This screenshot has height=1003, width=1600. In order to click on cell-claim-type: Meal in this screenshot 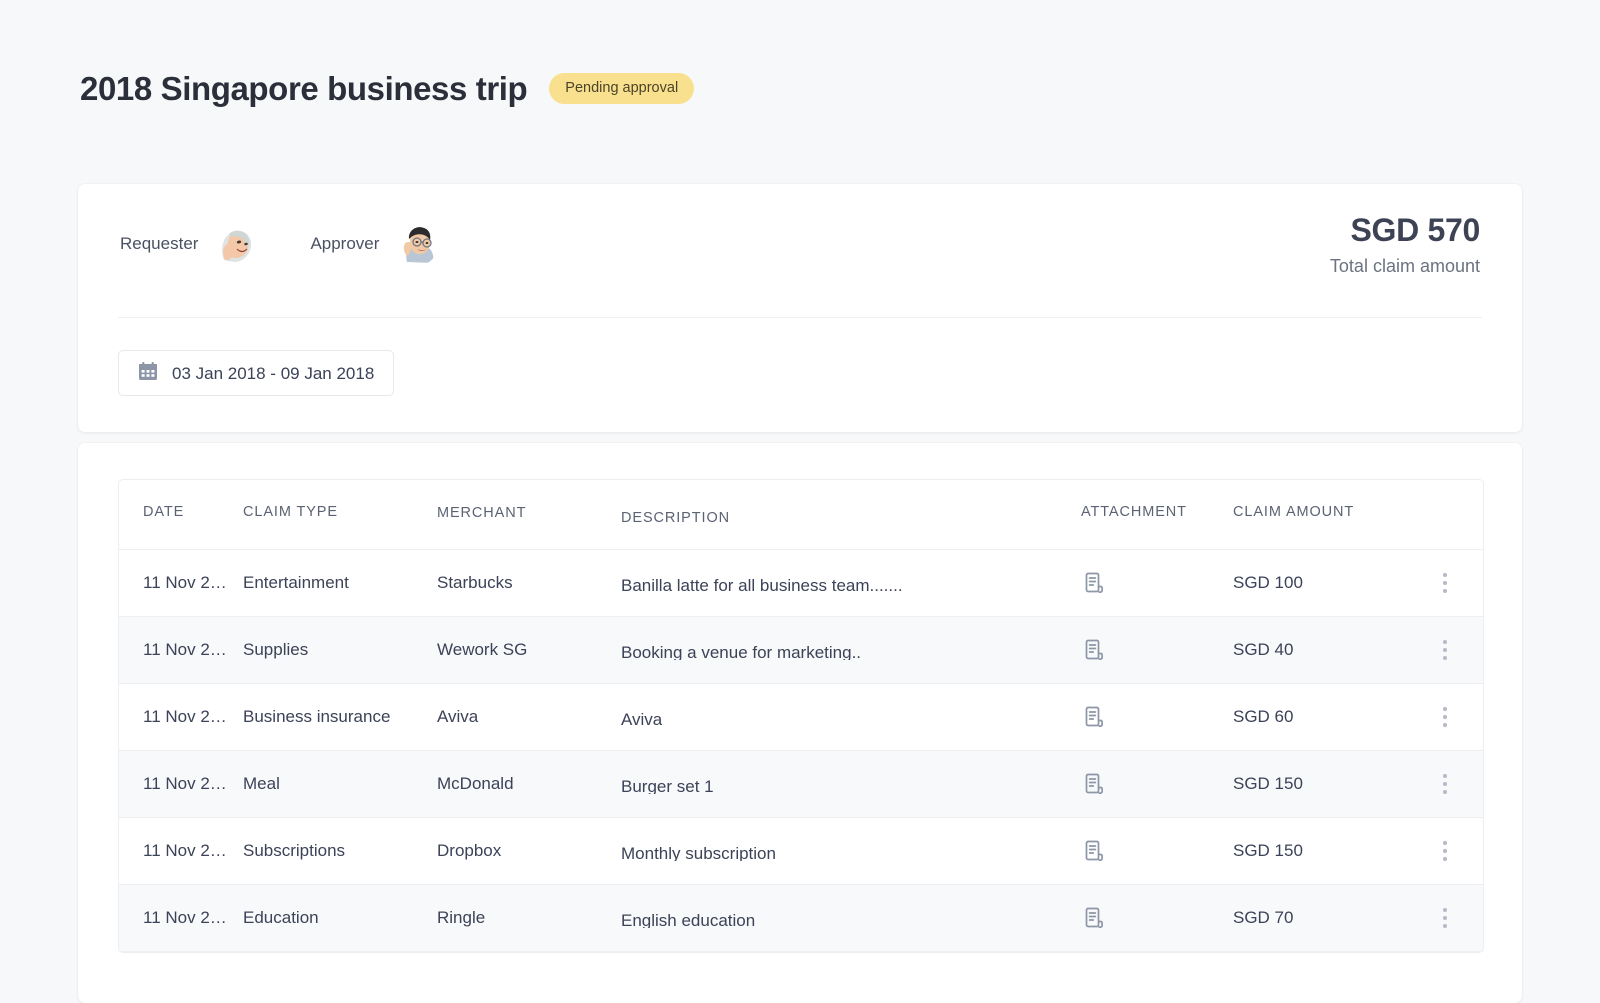, I will do `click(334, 784)`.